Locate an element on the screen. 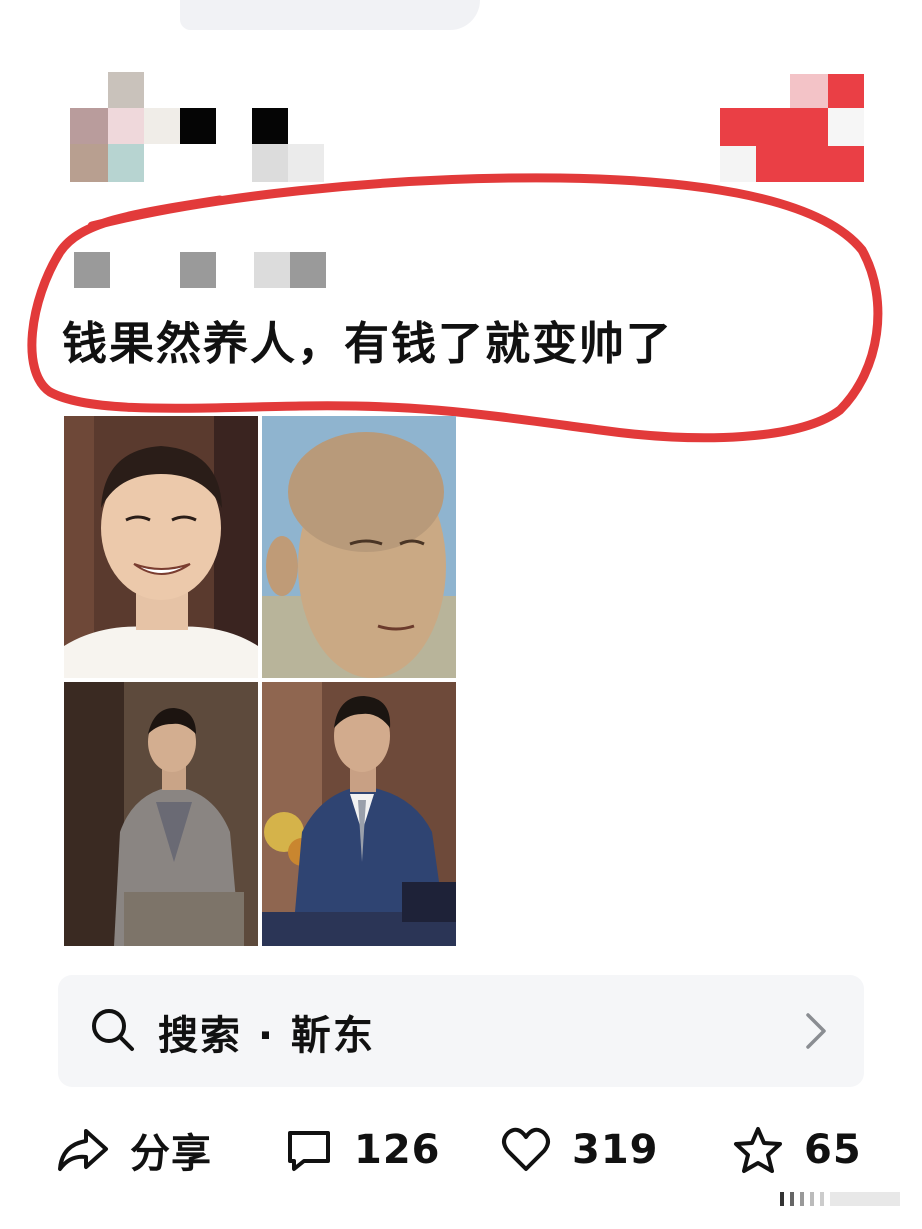  follow-button is located at coordinates (778, 128).